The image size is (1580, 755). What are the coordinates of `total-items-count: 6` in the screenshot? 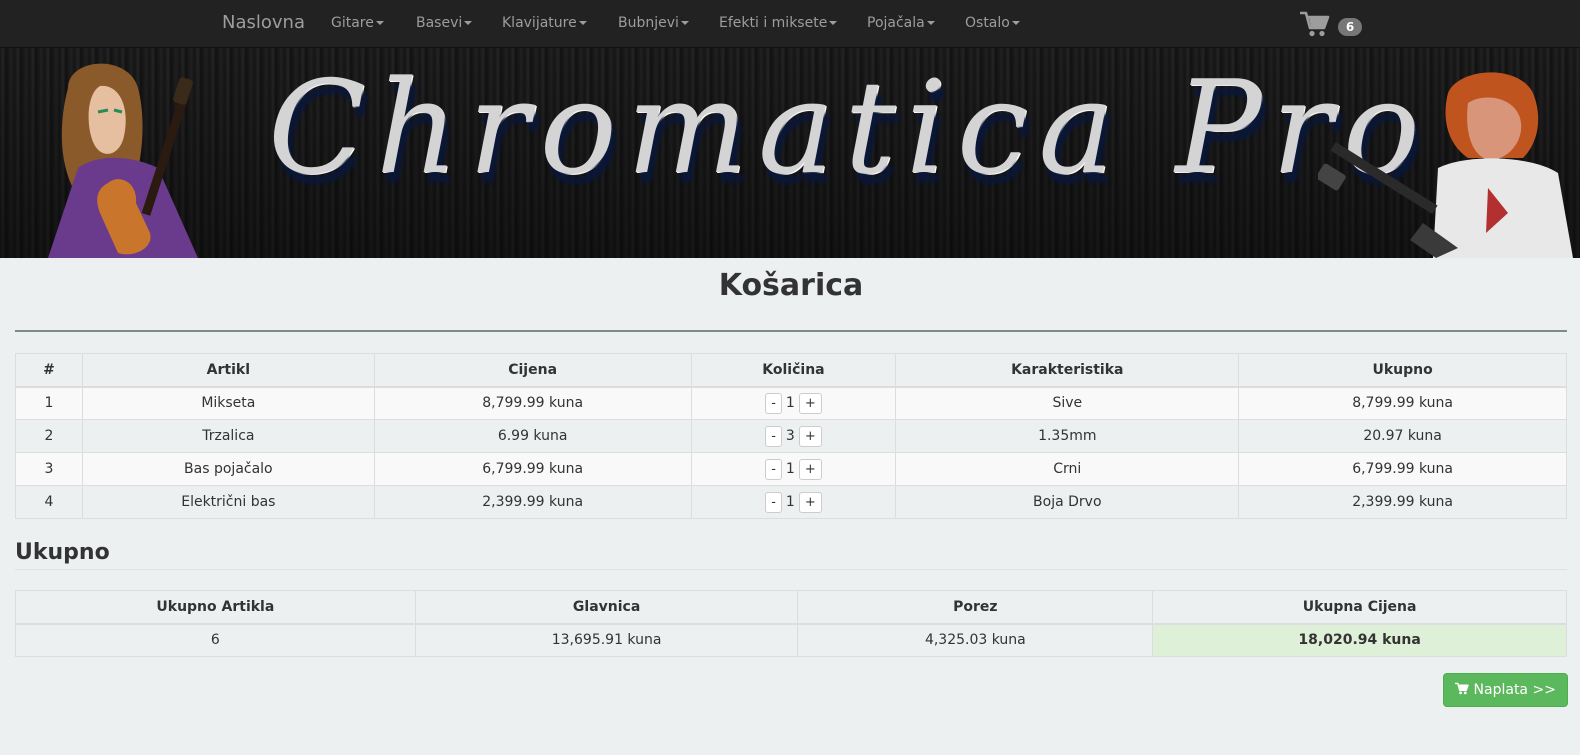 It's located at (215, 640).